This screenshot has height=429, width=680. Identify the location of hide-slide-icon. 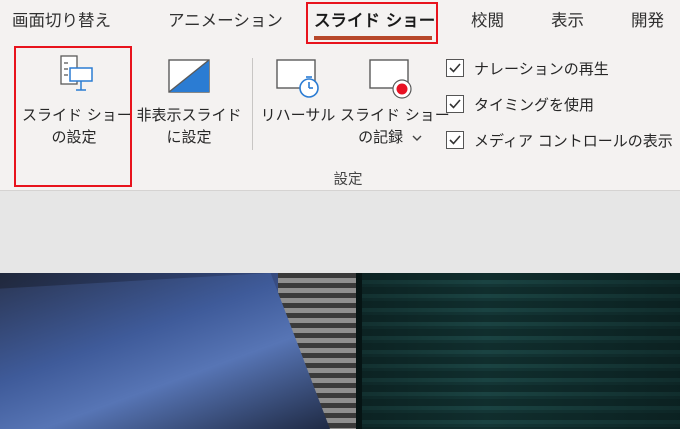
(189, 76).